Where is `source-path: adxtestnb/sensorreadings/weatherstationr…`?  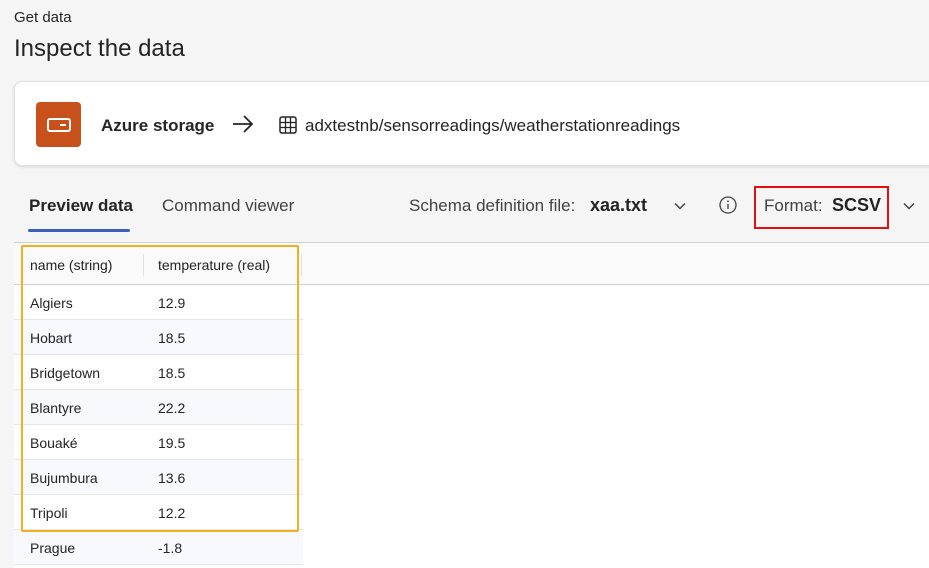
source-path: adxtestnb/sensorreadings/weatherstationr… is located at coordinates (493, 125).